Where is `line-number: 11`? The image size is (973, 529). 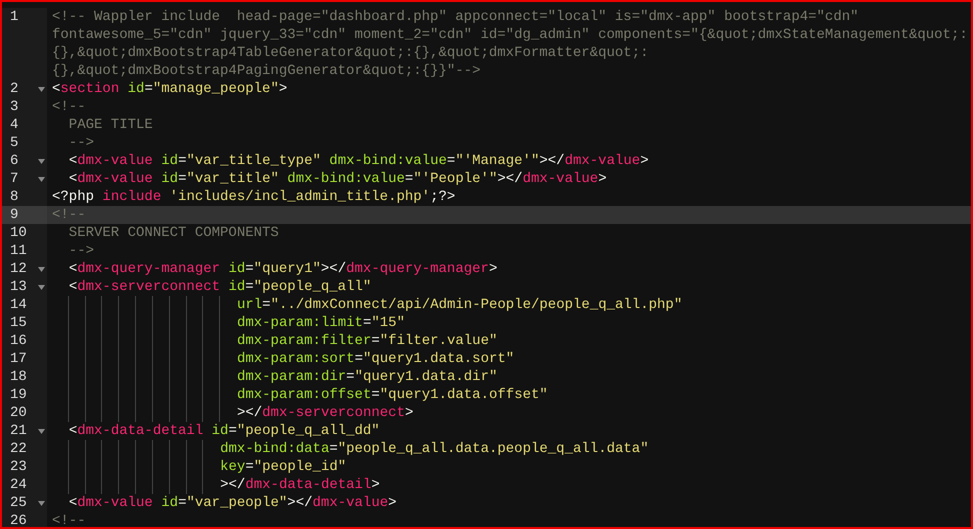 line-number: 11 is located at coordinates (18, 251).